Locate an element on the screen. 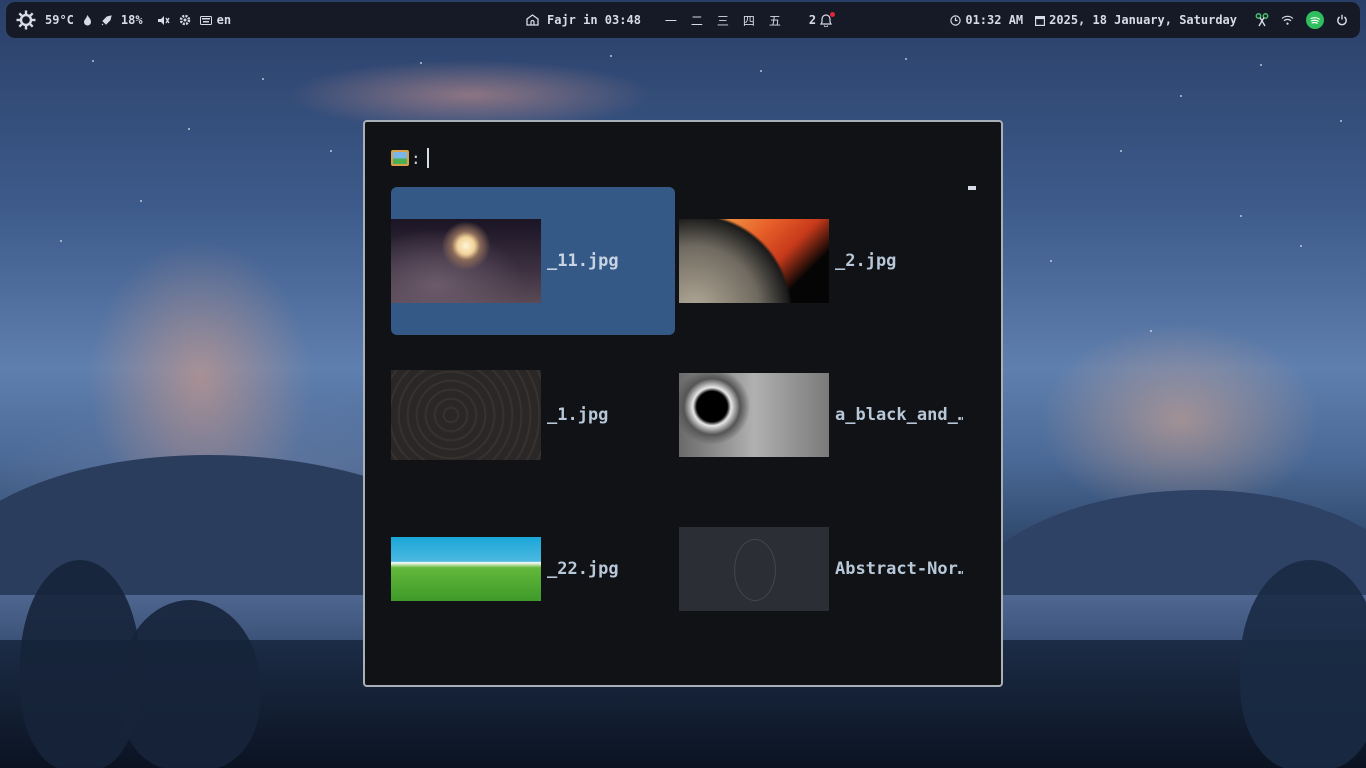  wallpaper-item: _2.jpg is located at coordinates (821, 261).